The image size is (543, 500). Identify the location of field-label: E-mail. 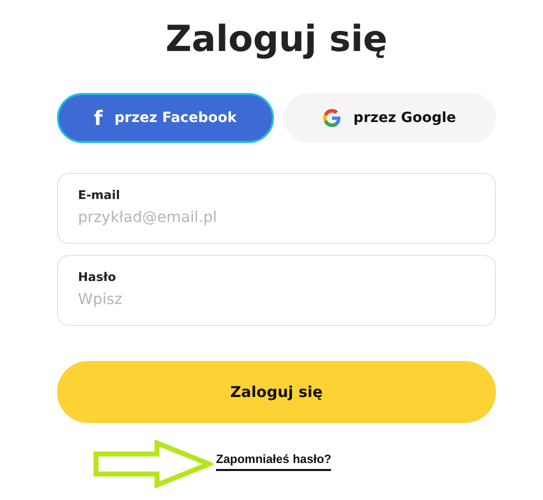
(100, 195).